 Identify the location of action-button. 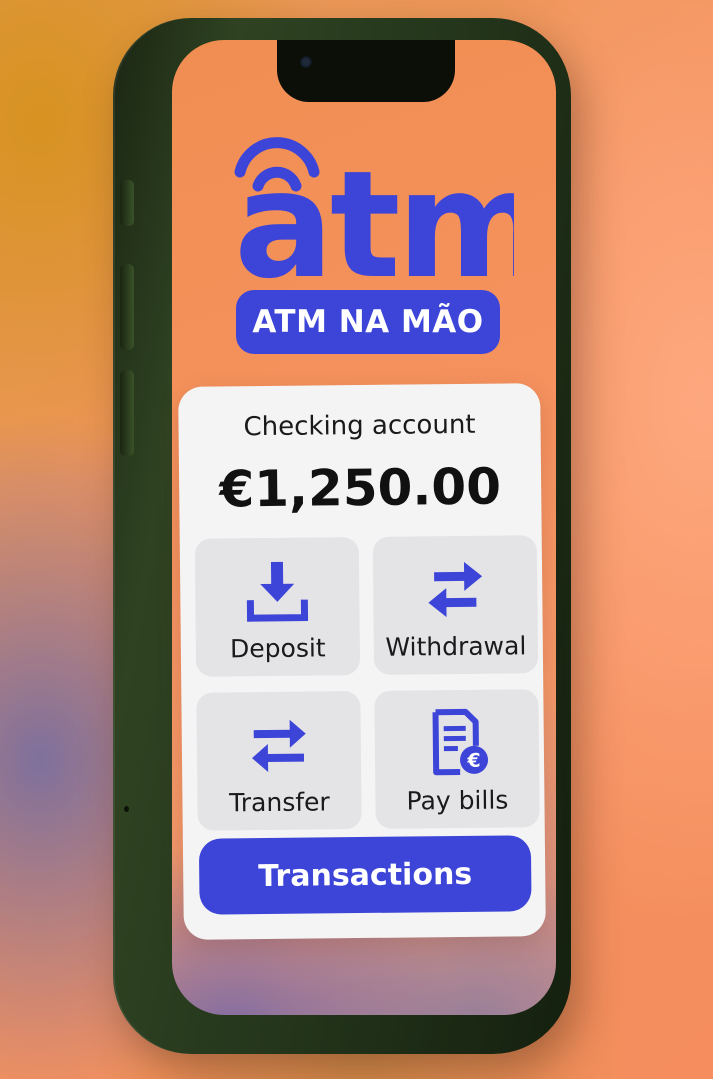
(127, 203).